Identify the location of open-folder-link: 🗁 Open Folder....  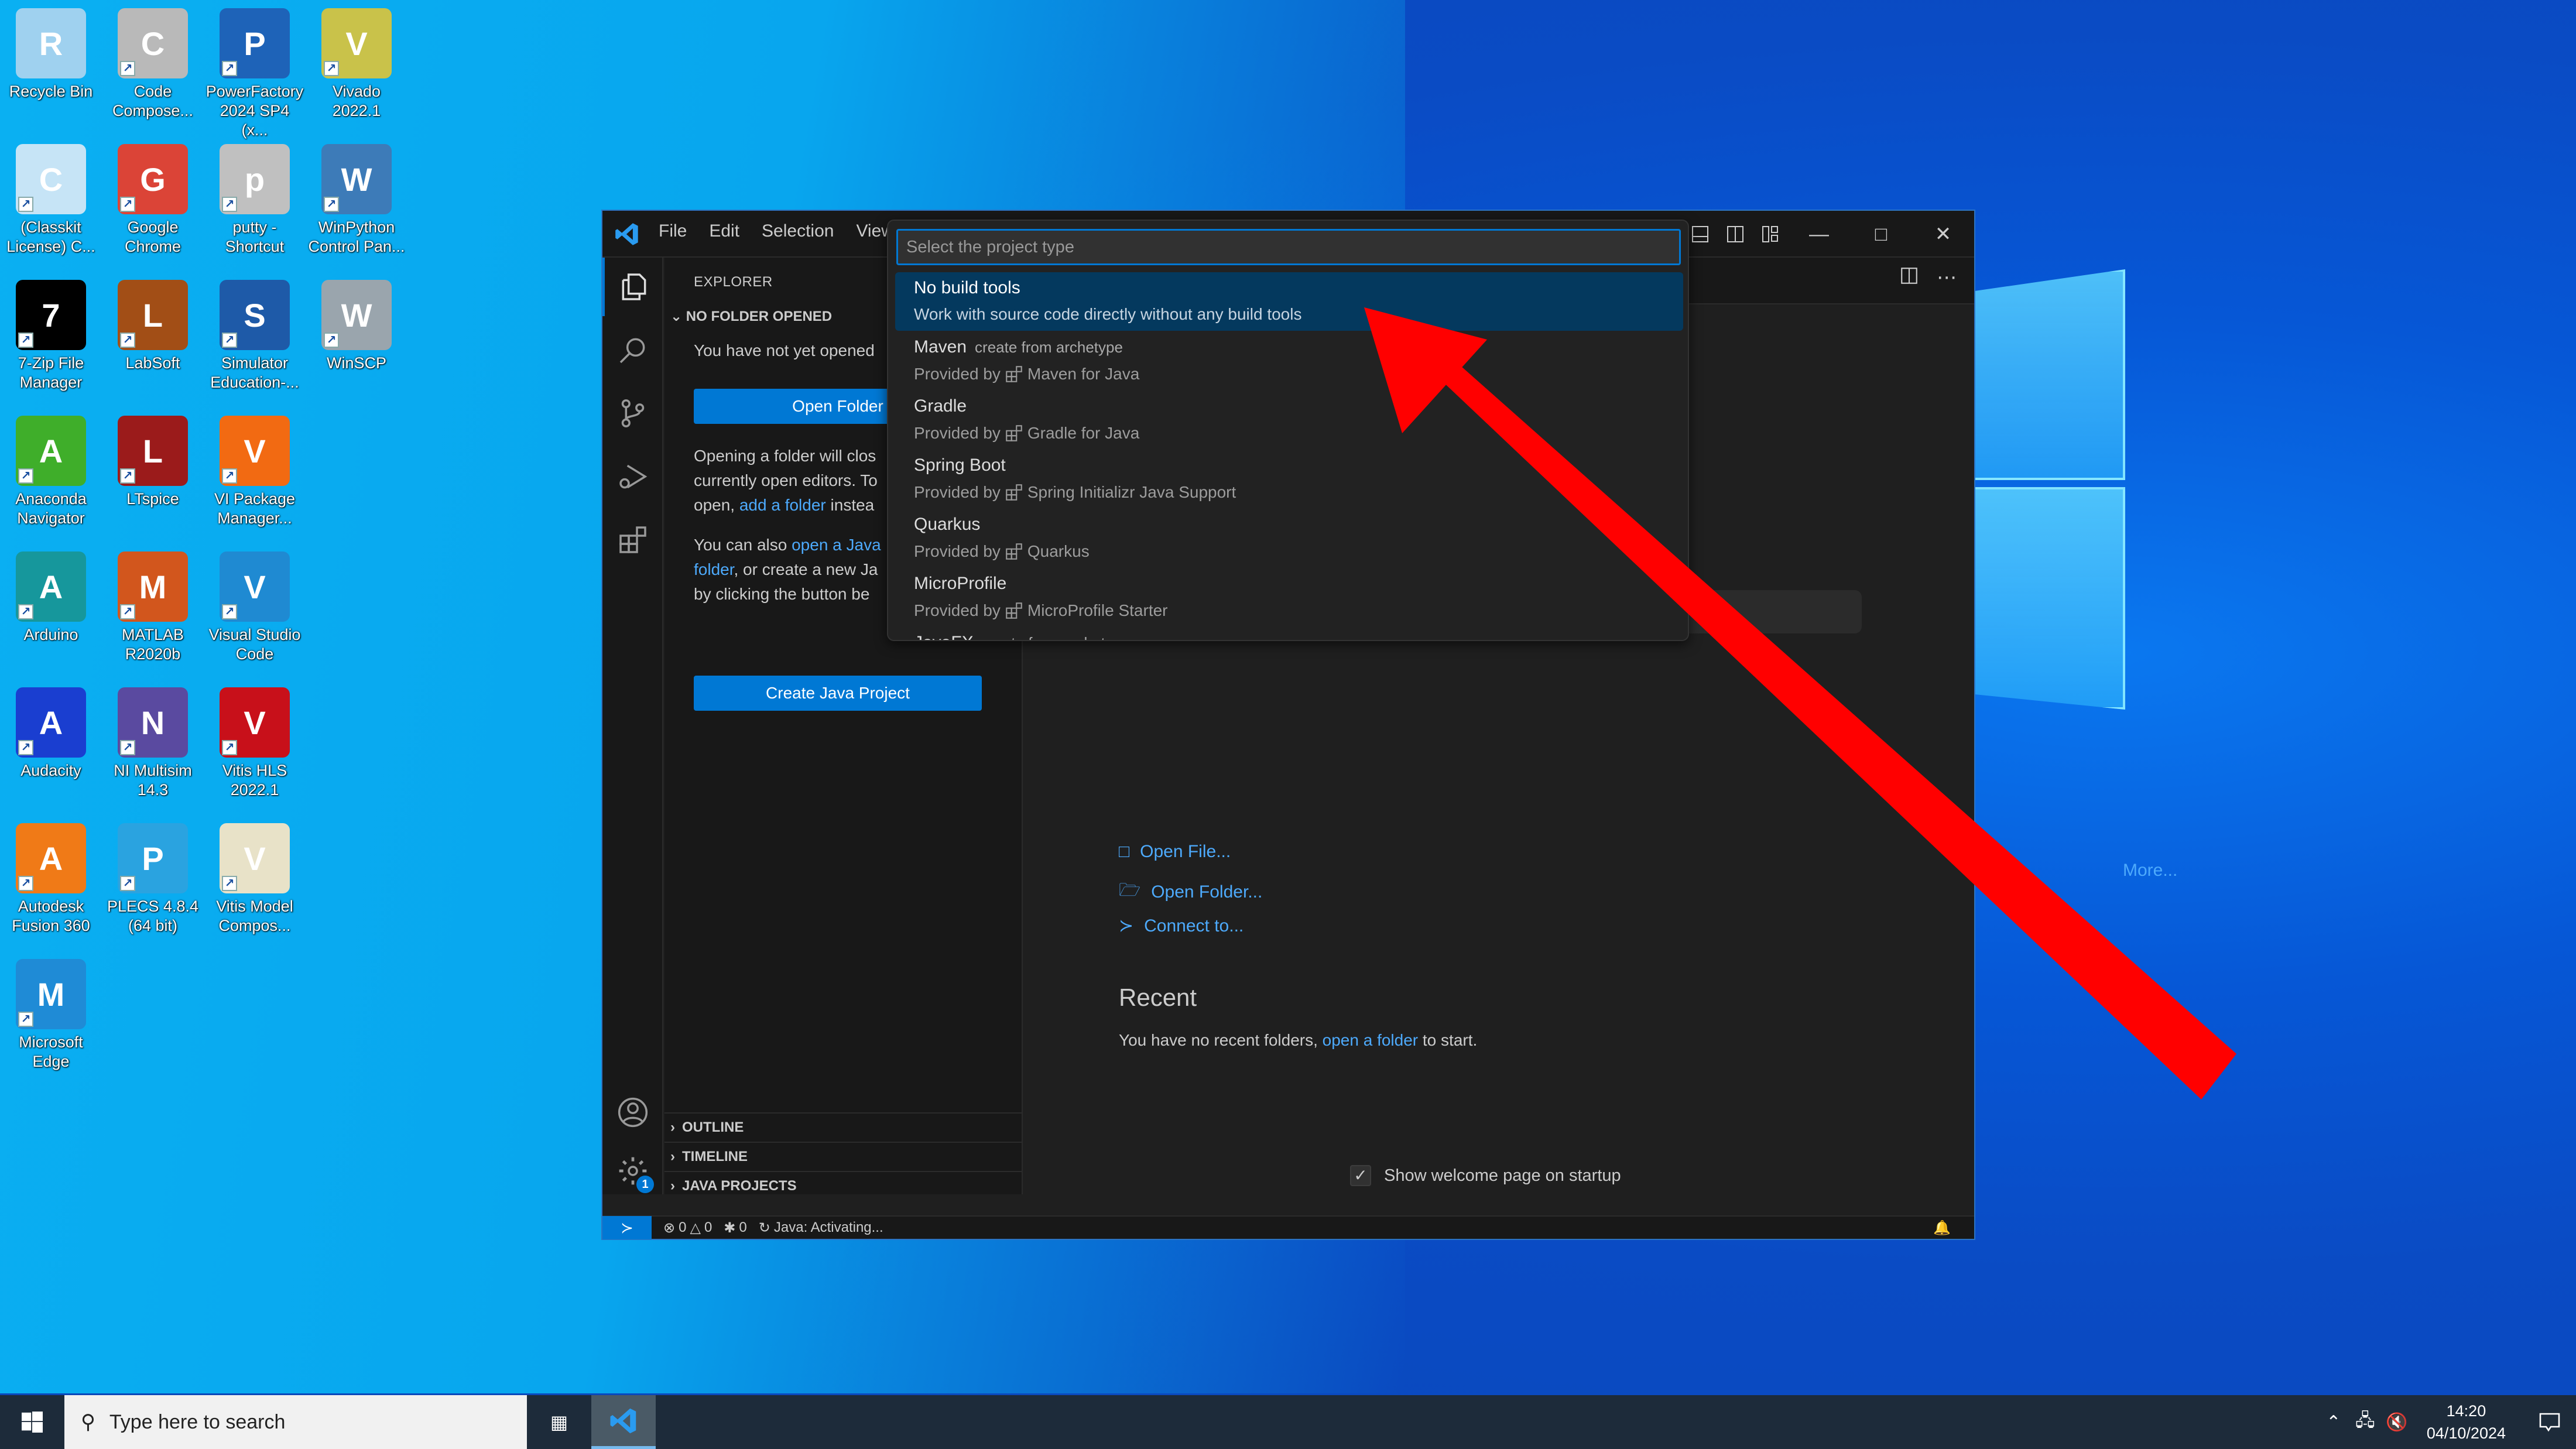
(1190, 892).